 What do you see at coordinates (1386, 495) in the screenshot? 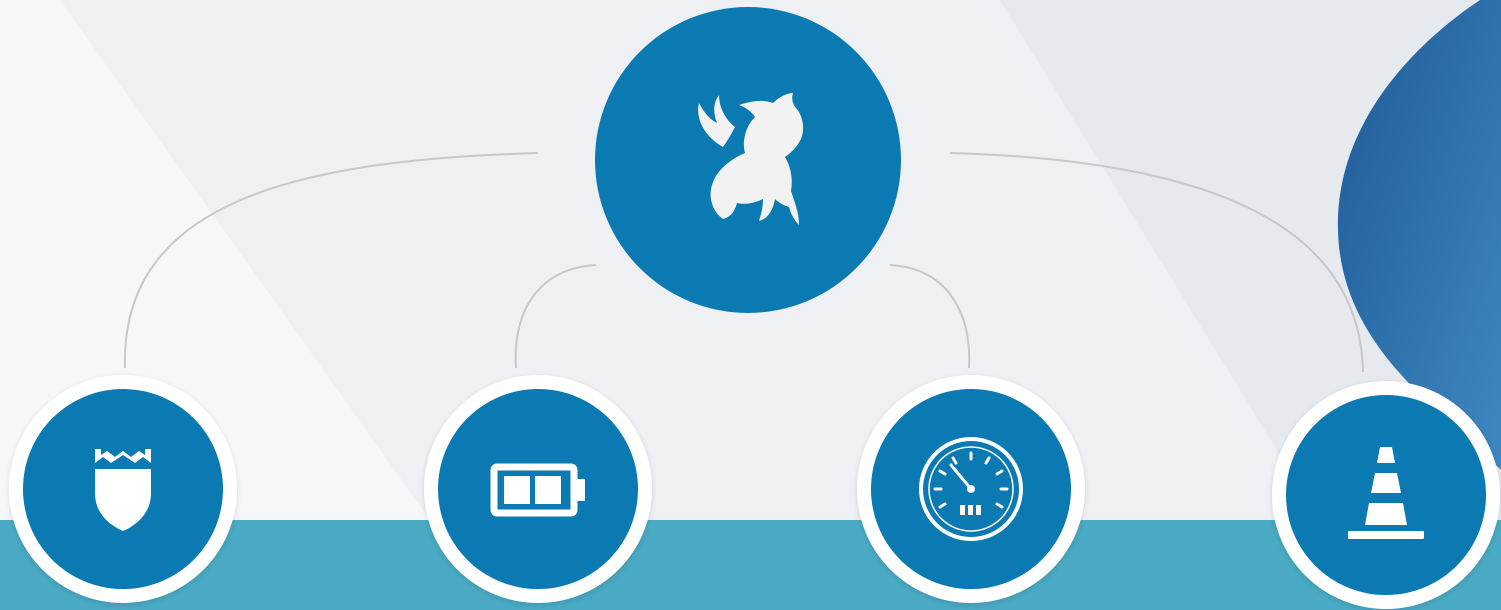
I see `child-node-traffic-cone` at bounding box center [1386, 495].